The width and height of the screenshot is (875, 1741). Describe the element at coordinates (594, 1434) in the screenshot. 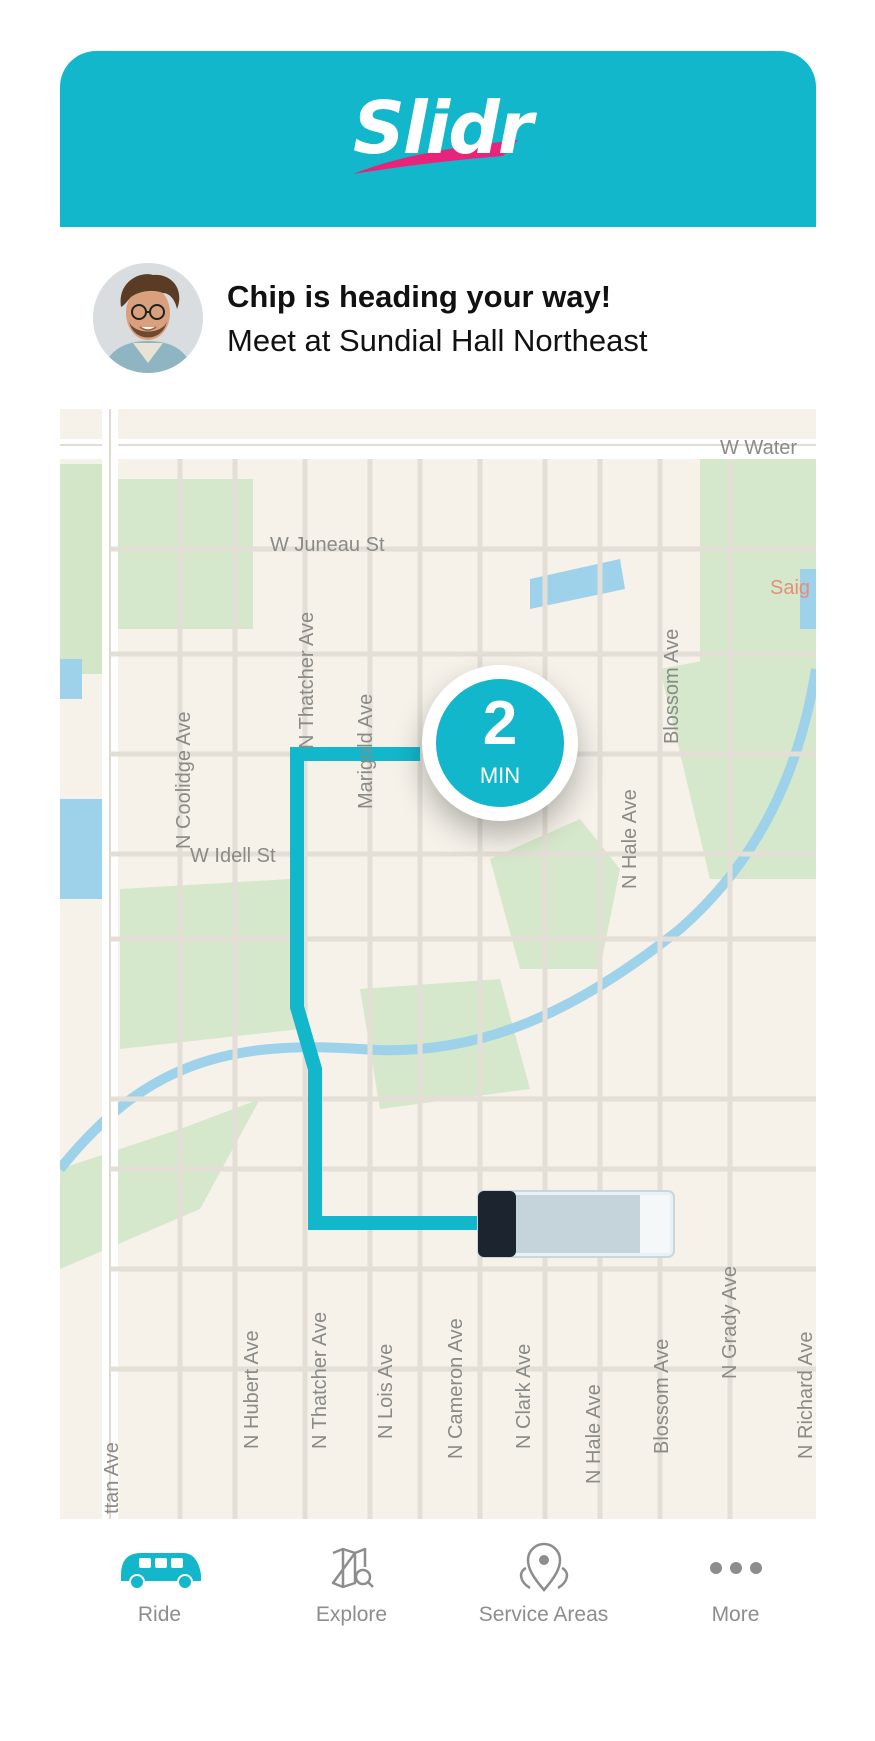

I see `street-n-hale-bottom: N Hale Ave` at that location.